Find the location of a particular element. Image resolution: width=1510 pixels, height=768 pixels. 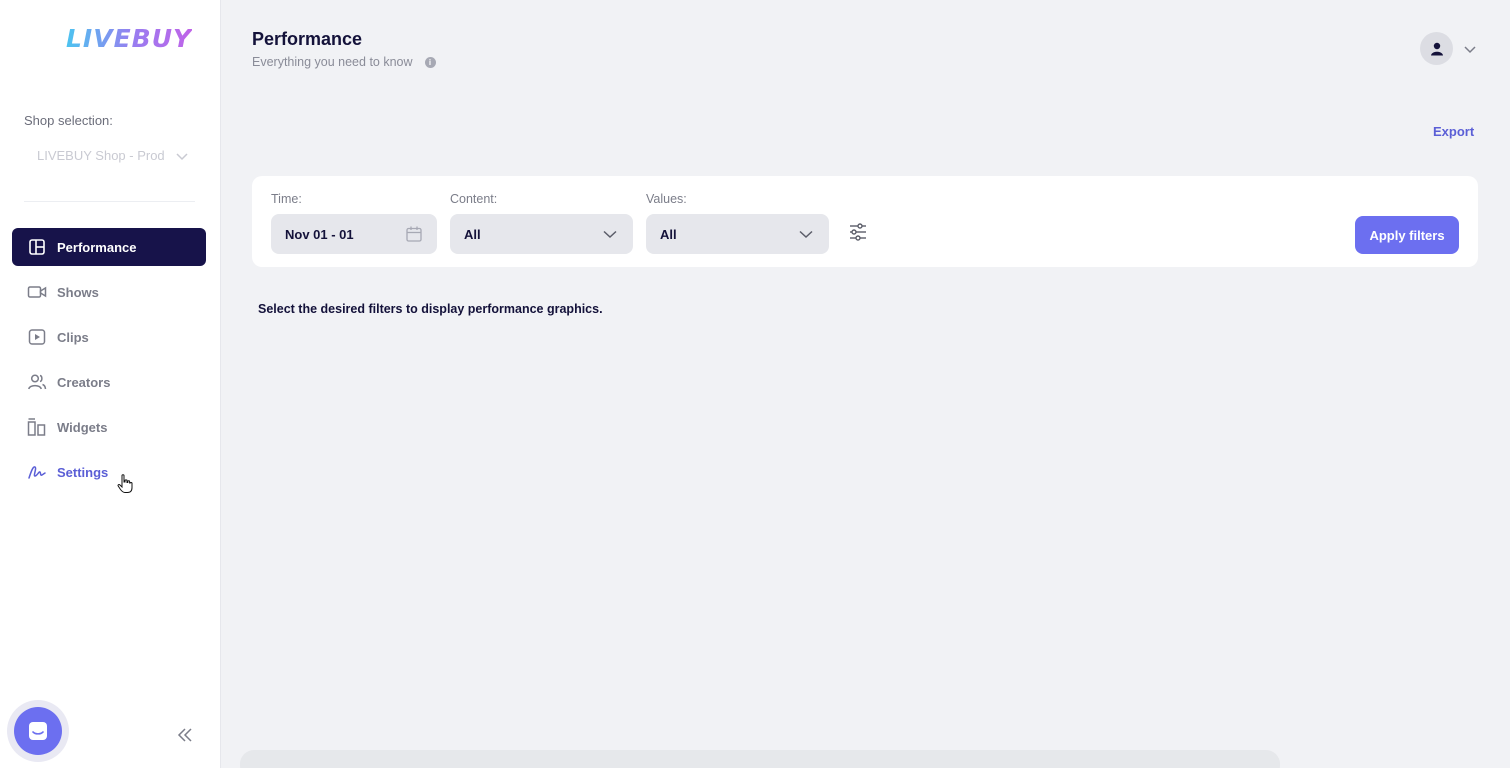

sidebar-divider is located at coordinates (109, 201).